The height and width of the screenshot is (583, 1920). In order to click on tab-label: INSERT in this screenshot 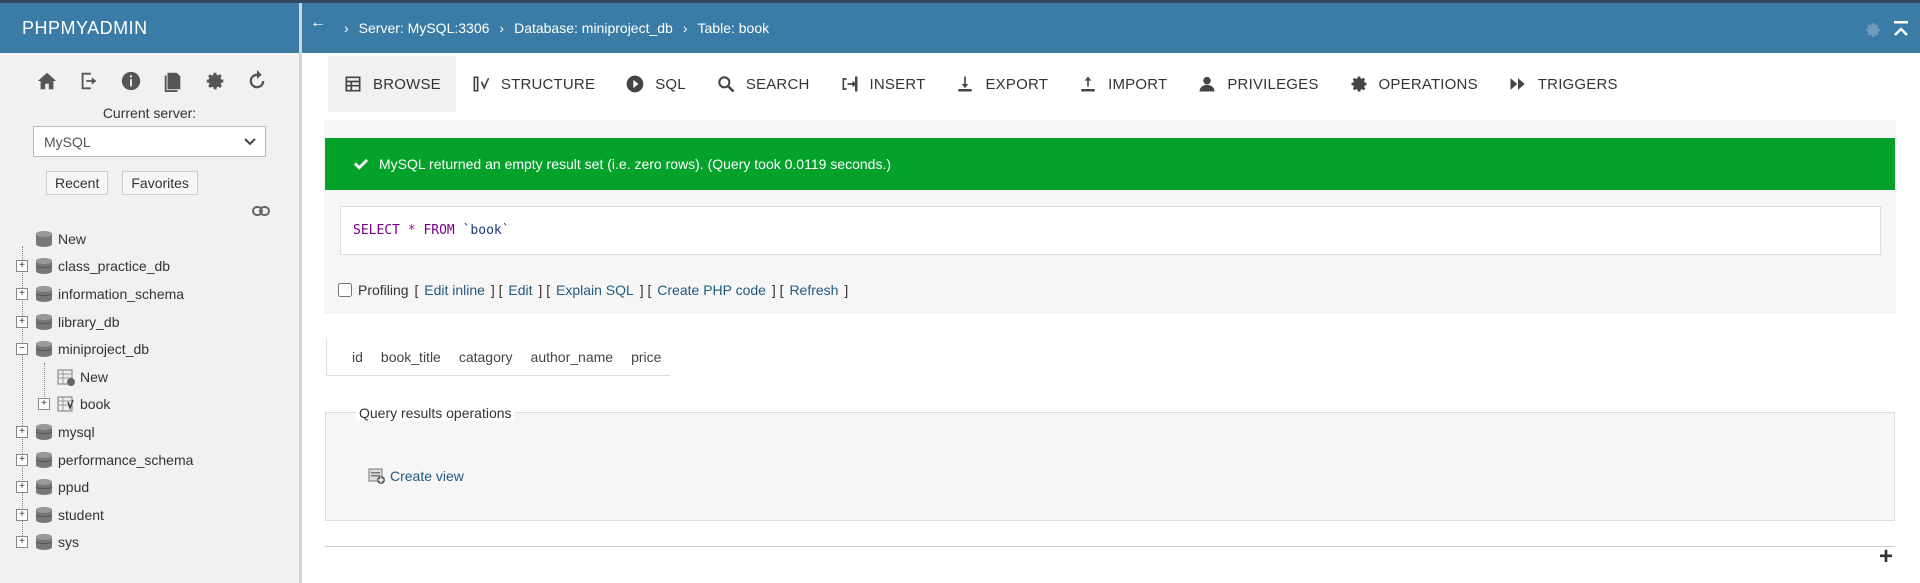, I will do `click(897, 84)`.